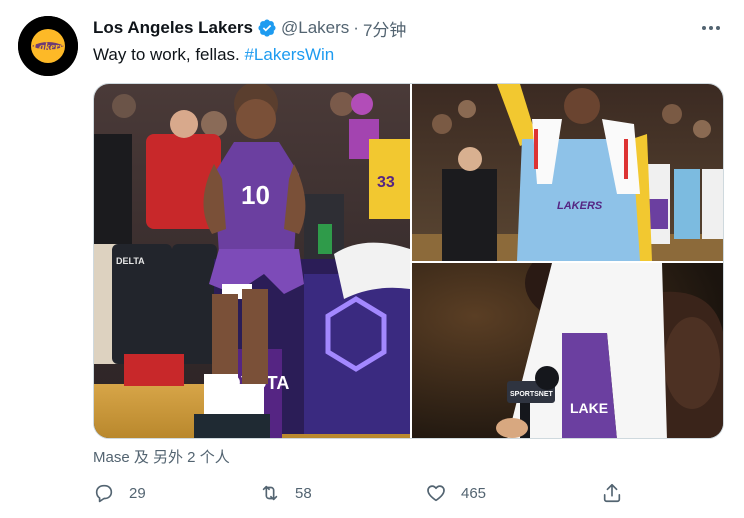  What do you see at coordinates (384, 28) in the screenshot?
I see `tweet-timestamp: 7分钟` at bounding box center [384, 28].